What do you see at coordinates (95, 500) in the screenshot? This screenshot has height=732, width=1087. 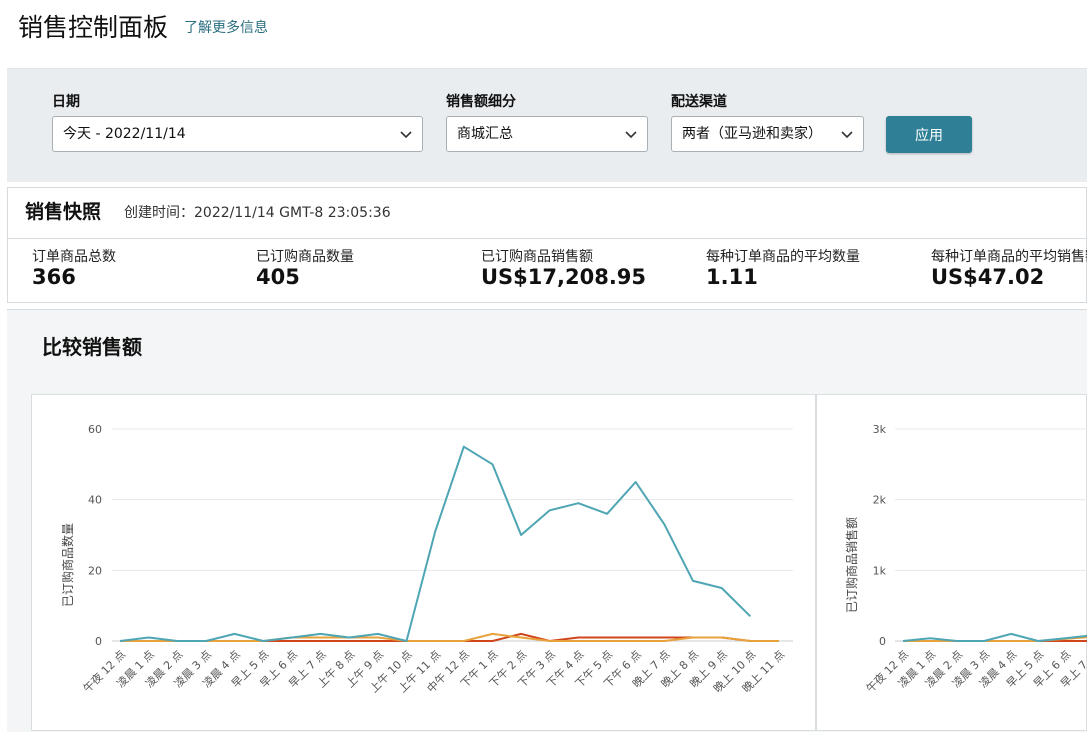 I see `y-tick-label: 40` at bounding box center [95, 500].